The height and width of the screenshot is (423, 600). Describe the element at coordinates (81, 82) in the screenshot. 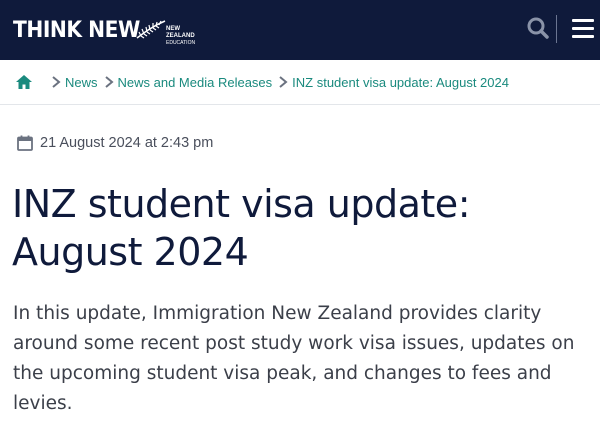

I see `breadcrumb-news: News` at that location.